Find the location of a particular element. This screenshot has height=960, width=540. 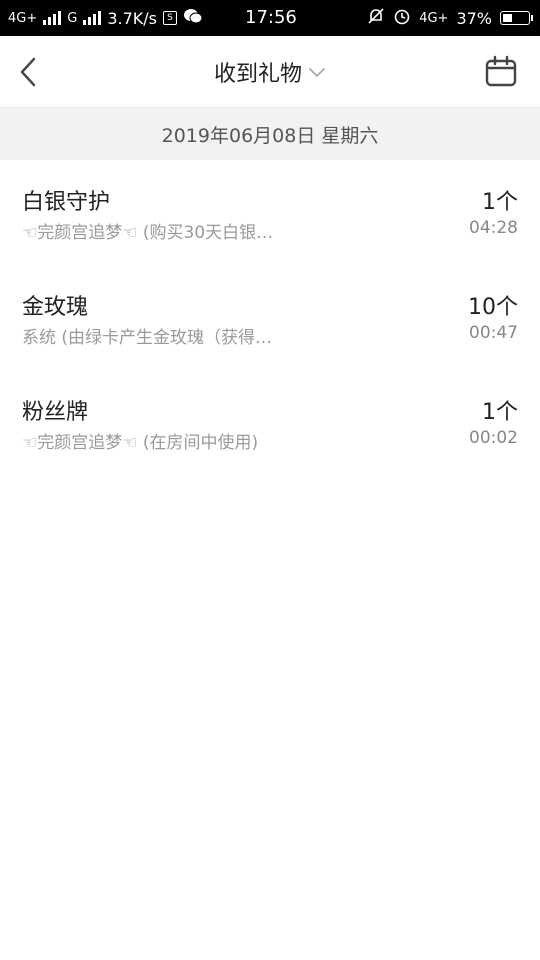

status-bar: 4G+ G 3.7K/s S 17:56 4G+ 37% is located at coordinates (270, 18).